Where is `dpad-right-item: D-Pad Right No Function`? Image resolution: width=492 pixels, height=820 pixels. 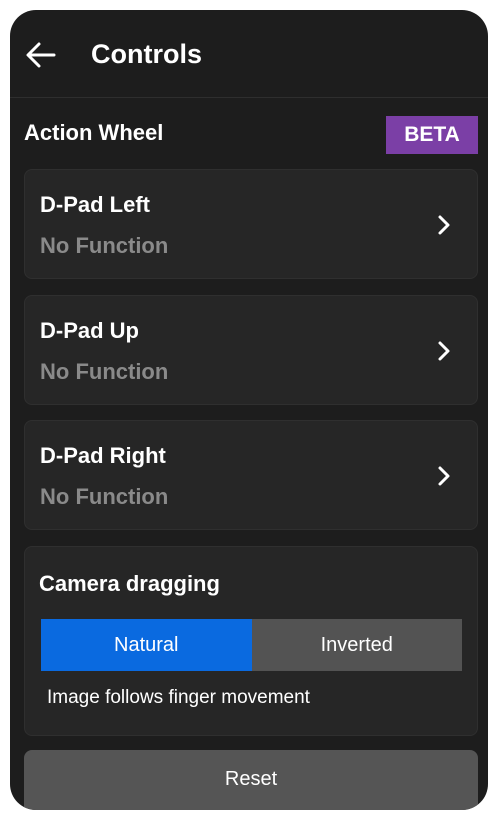 dpad-right-item: D-Pad Right No Function is located at coordinates (251, 475).